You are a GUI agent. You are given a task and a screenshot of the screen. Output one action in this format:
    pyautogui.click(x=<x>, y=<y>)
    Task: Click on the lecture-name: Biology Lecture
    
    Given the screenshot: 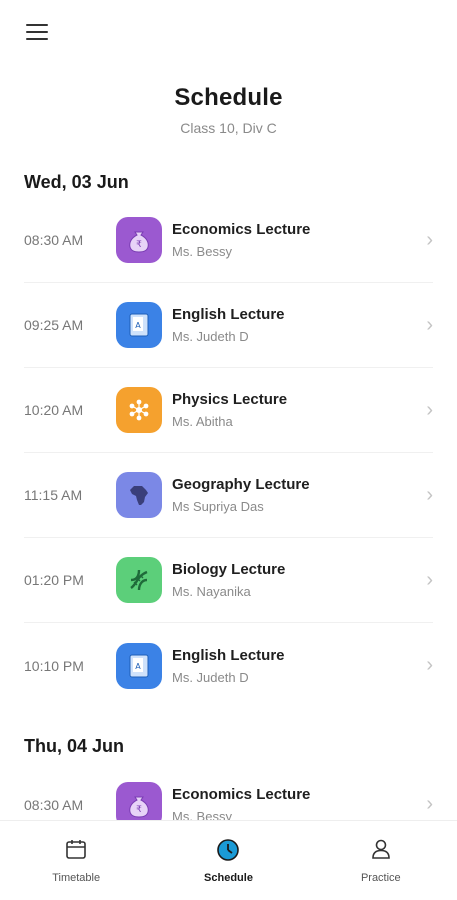 What is the action you would take?
    pyautogui.click(x=229, y=569)
    